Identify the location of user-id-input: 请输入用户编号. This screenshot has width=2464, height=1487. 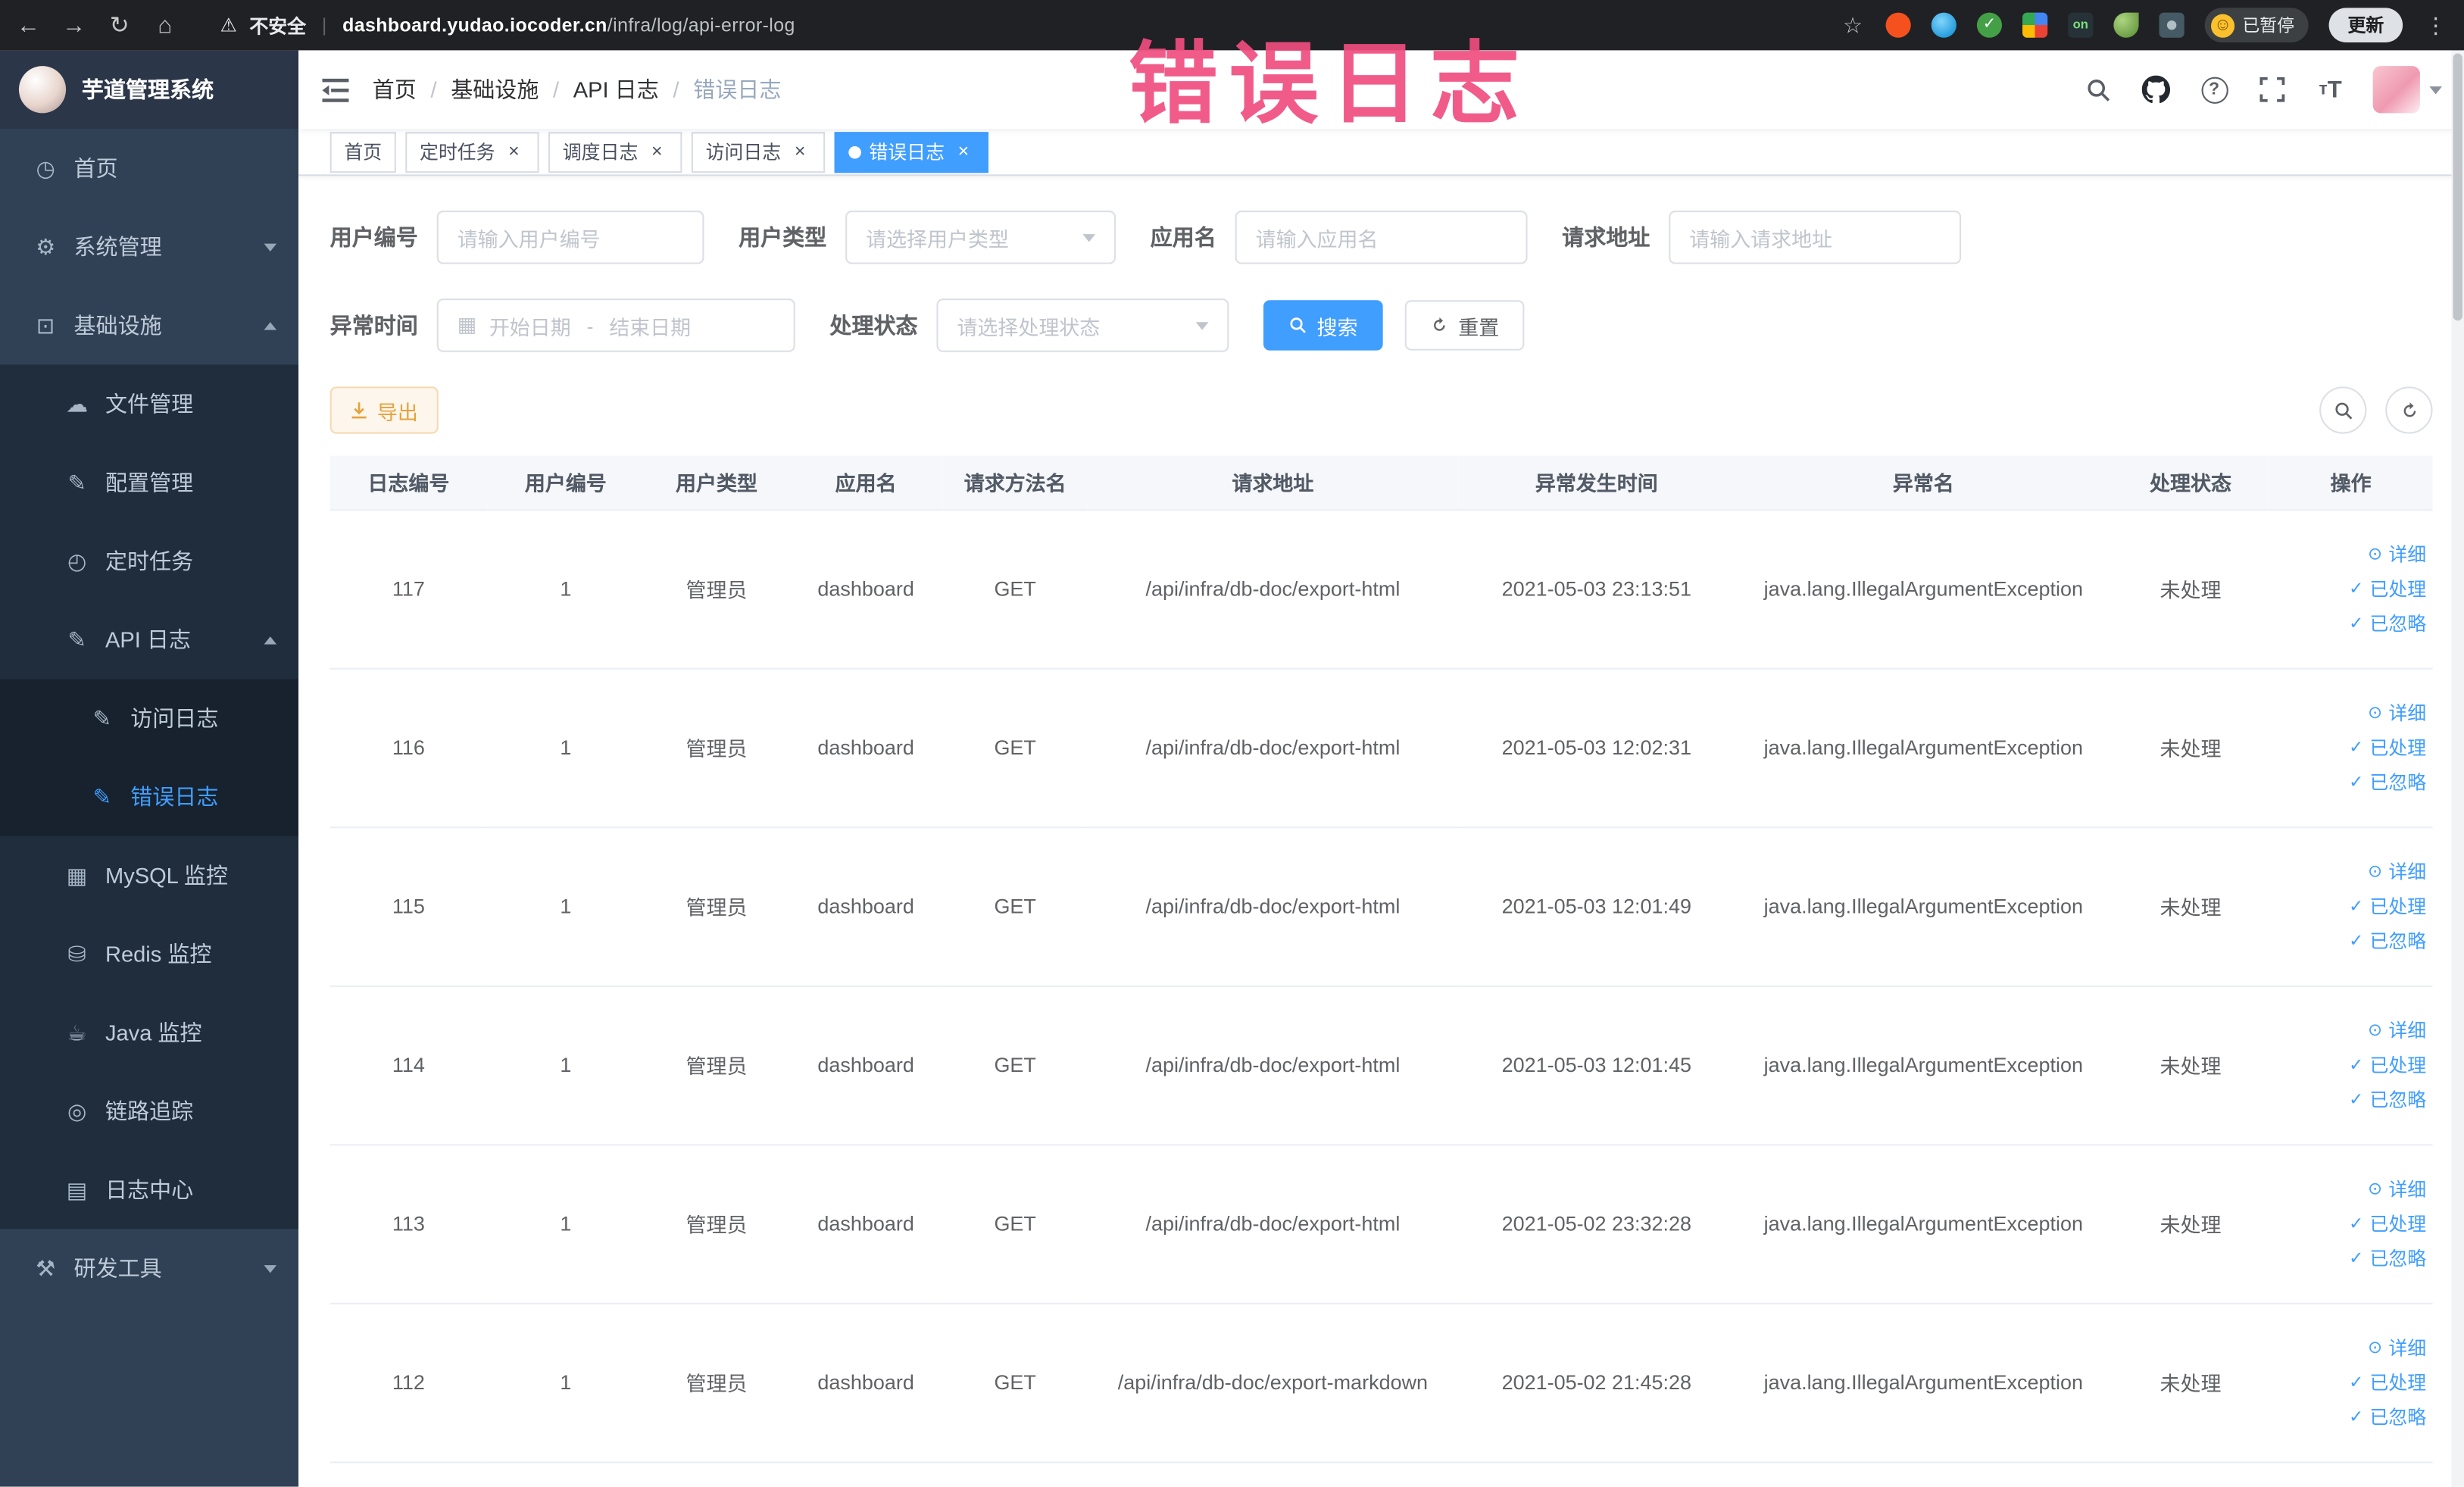
(570, 237).